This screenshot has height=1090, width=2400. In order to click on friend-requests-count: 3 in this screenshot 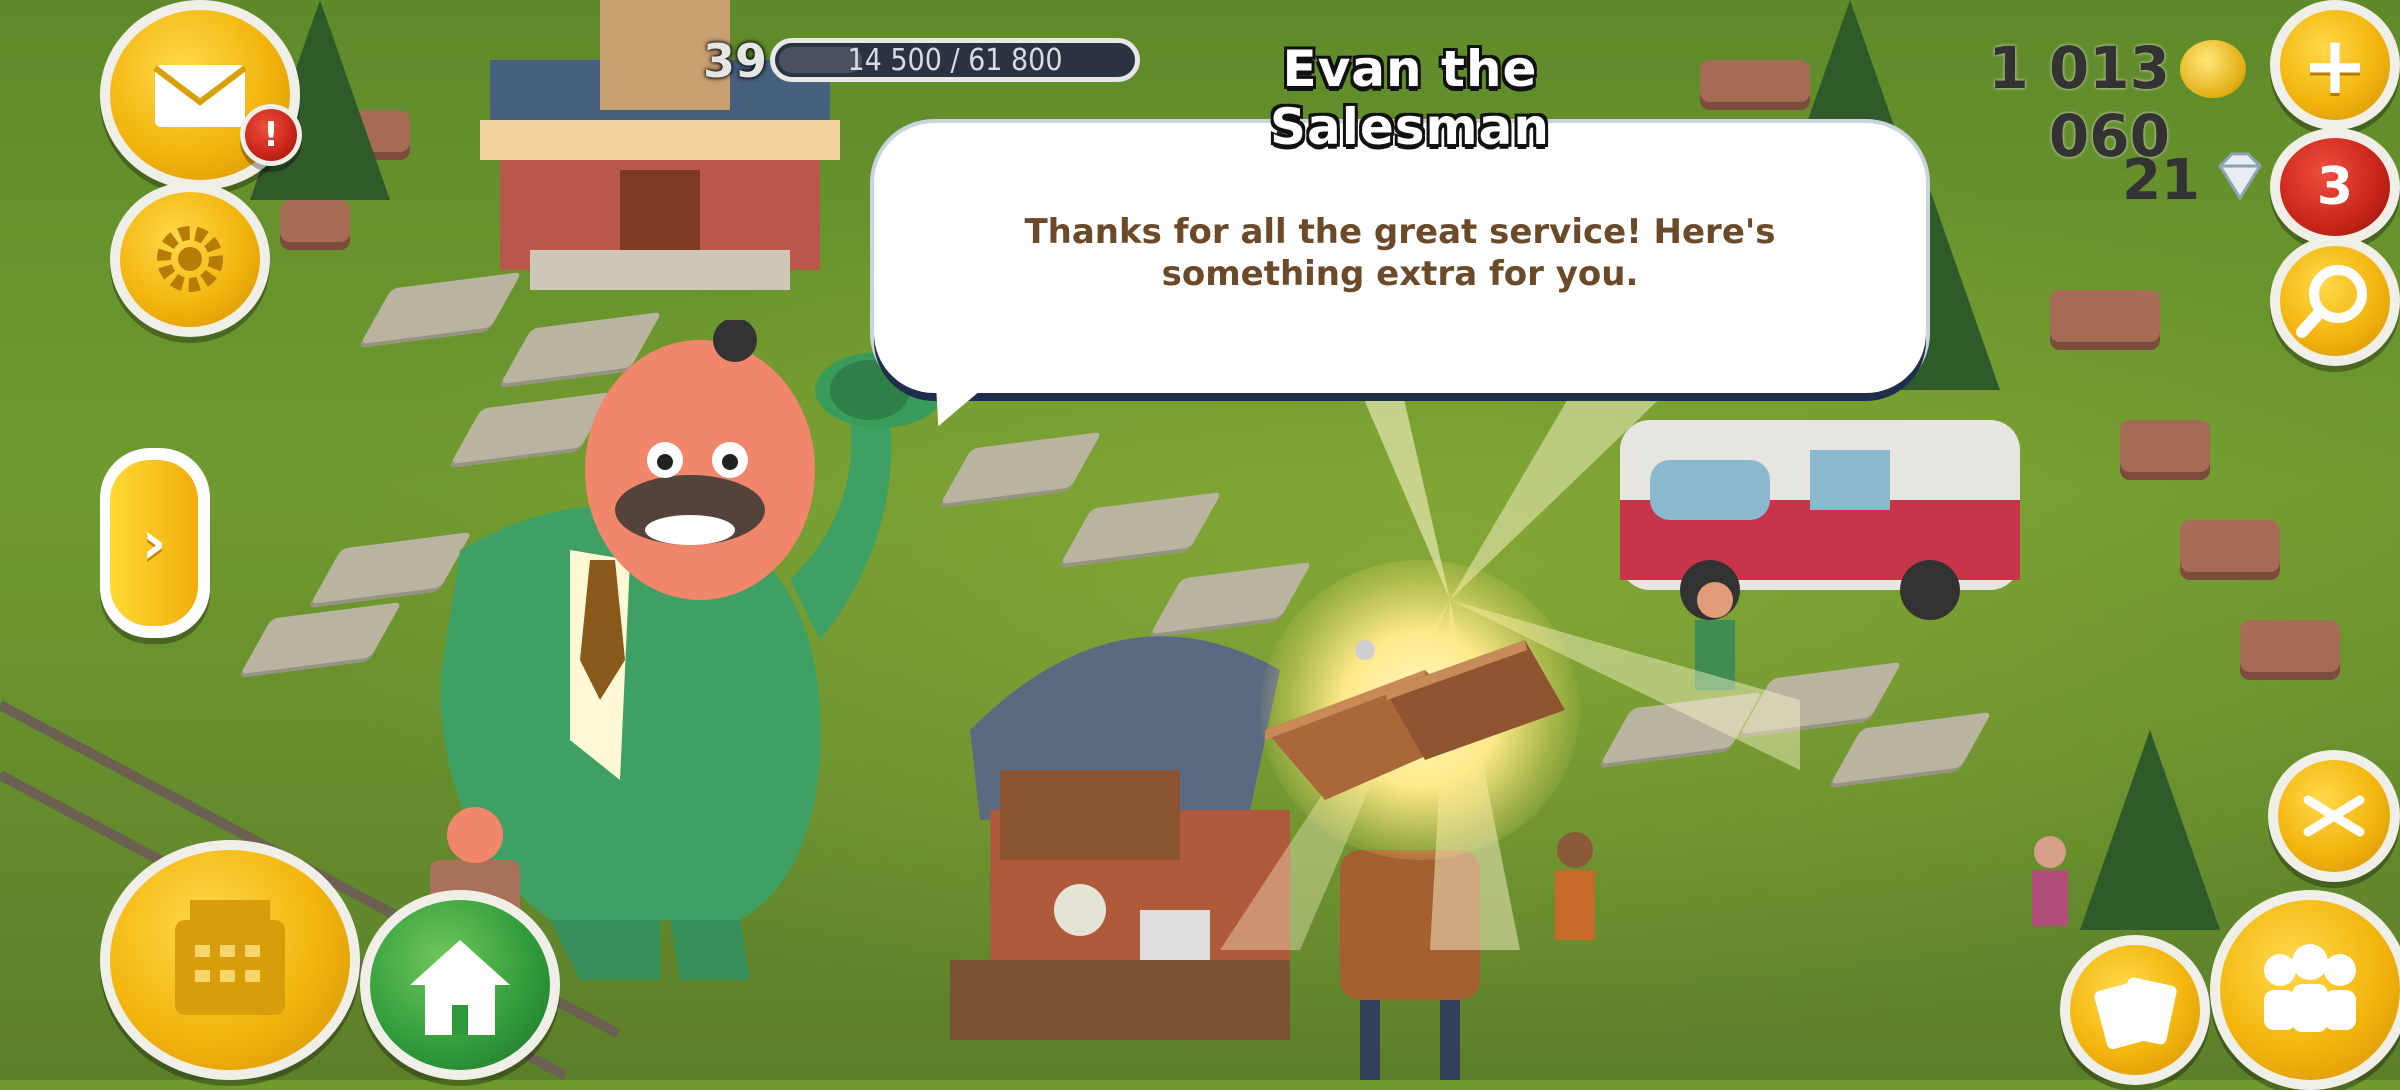, I will do `click(2335, 187)`.